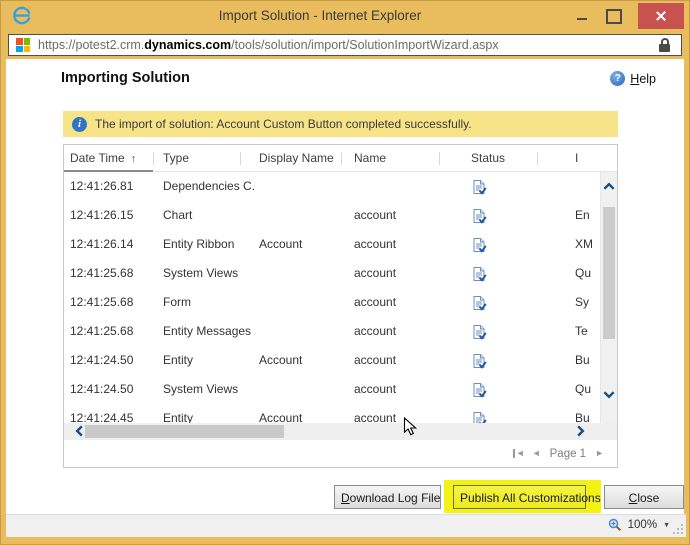 Image resolution: width=690 pixels, height=545 pixels. I want to click on scroll-down-icon, so click(609, 394).